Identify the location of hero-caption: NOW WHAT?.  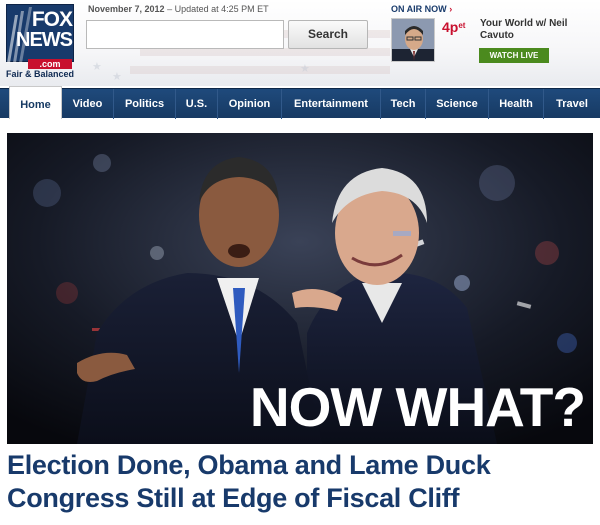
(417, 407).